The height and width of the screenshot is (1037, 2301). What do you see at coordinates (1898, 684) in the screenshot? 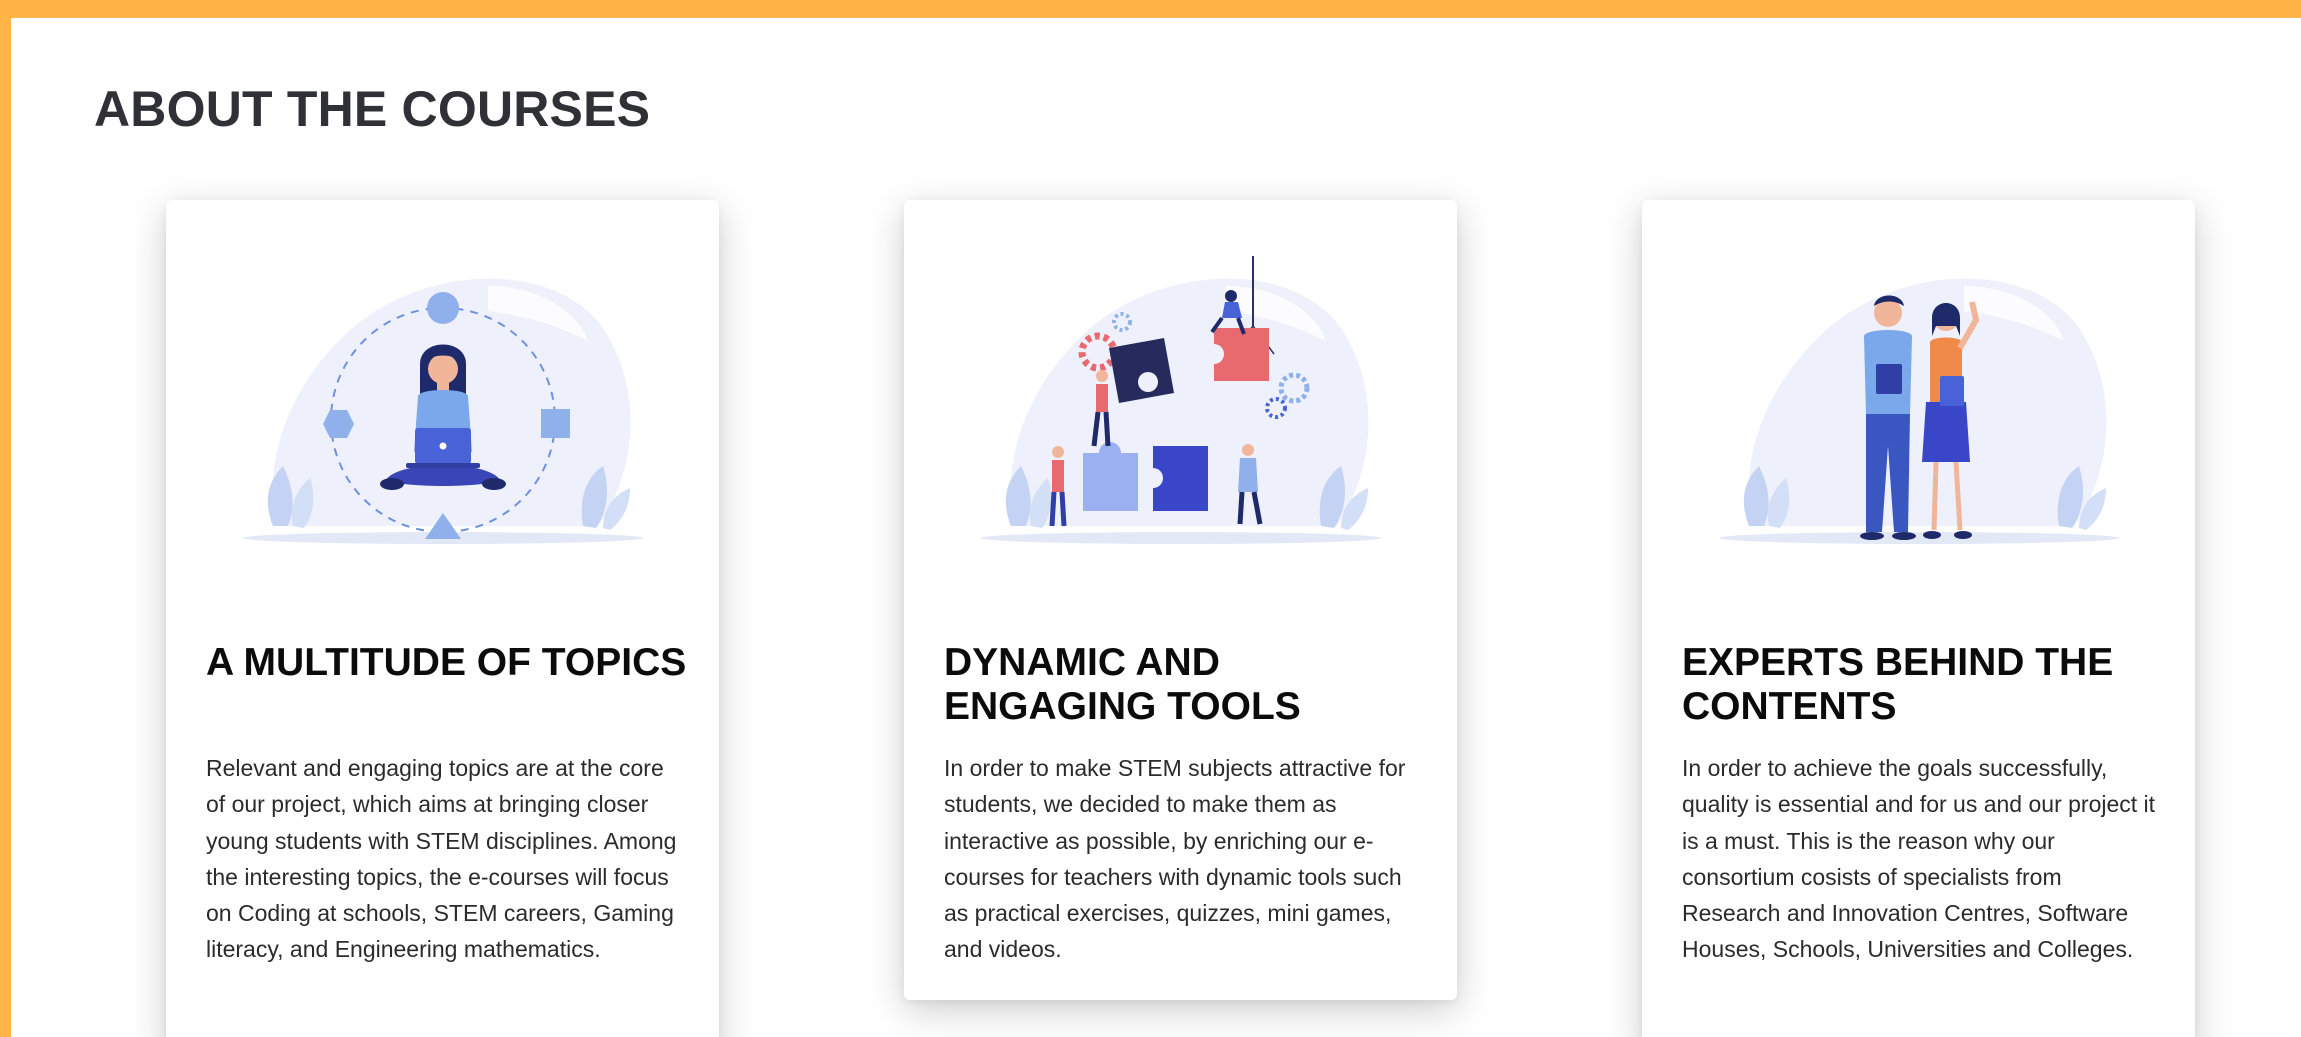
I see `card-title: EXPERTS BEHIND THE CONTENTS` at bounding box center [1898, 684].